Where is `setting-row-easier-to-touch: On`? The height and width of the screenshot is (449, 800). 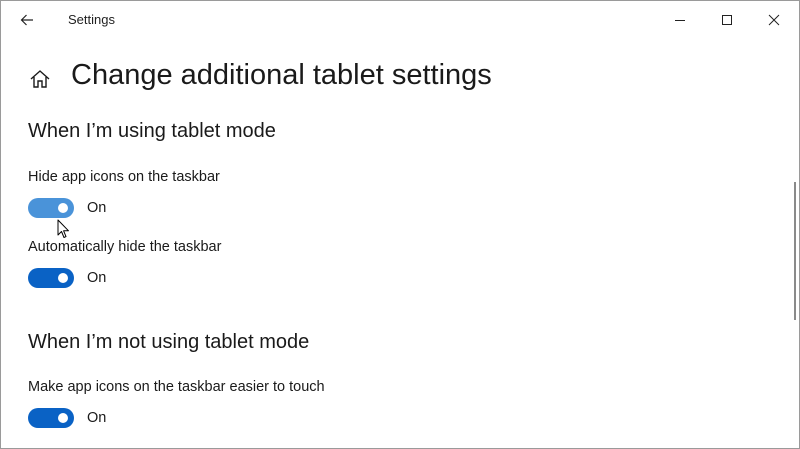 setting-row-easier-to-touch: On is located at coordinates (67, 418).